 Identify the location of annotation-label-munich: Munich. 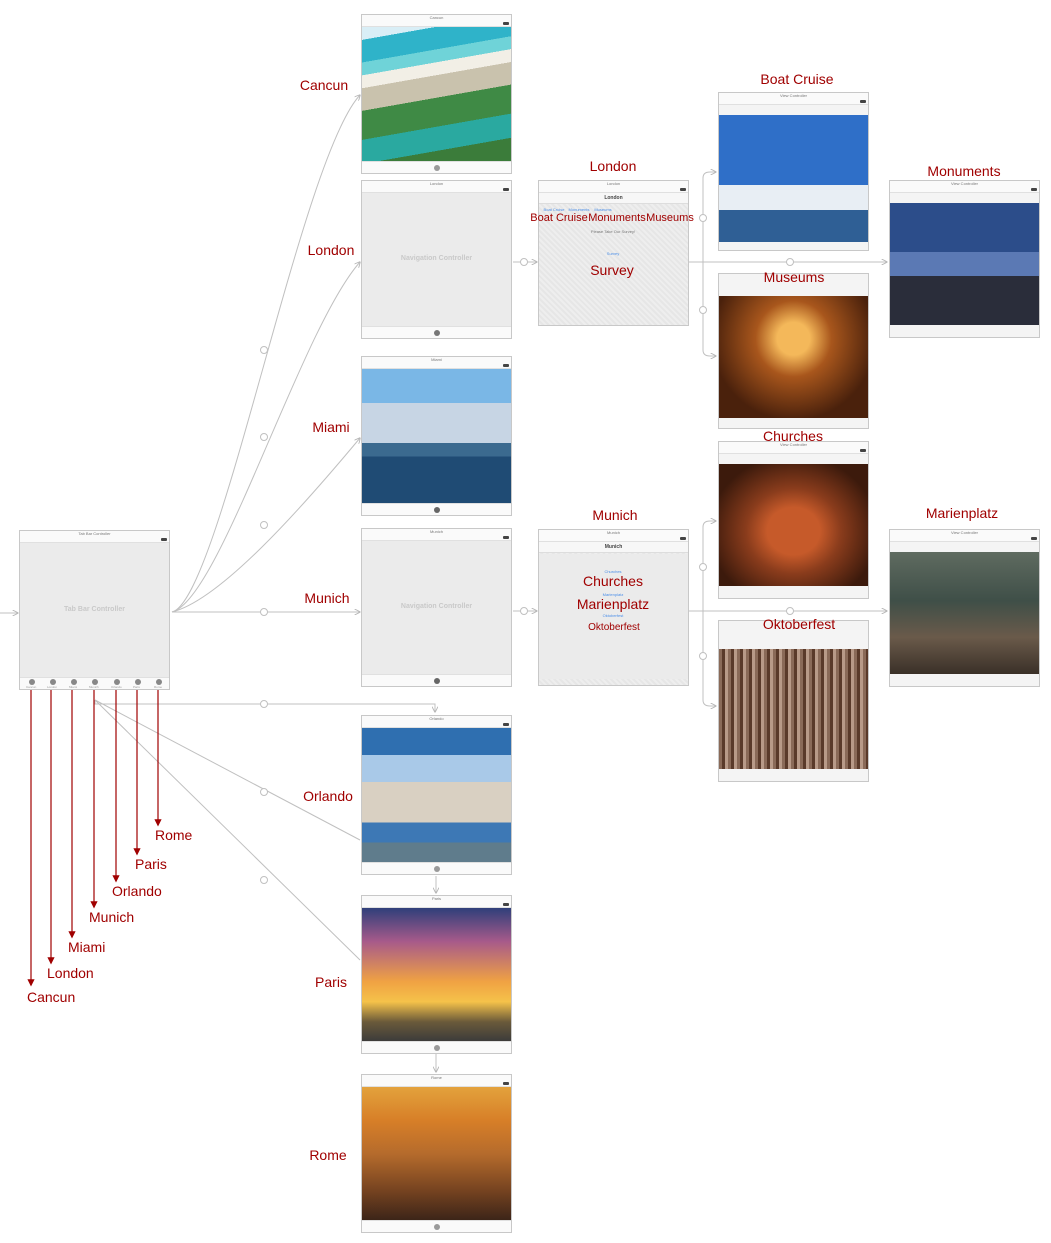
(112, 917).